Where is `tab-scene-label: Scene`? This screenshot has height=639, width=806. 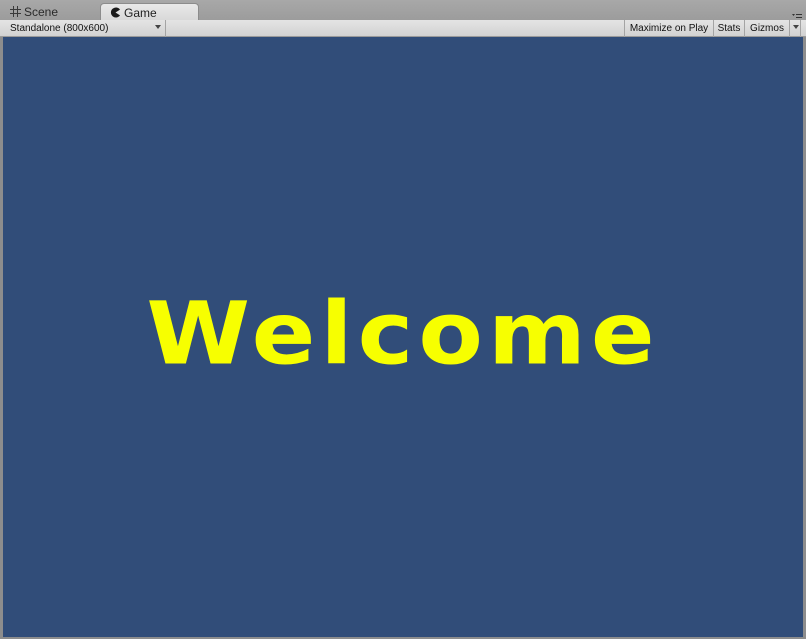
tab-scene-label: Scene is located at coordinates (41, 11).